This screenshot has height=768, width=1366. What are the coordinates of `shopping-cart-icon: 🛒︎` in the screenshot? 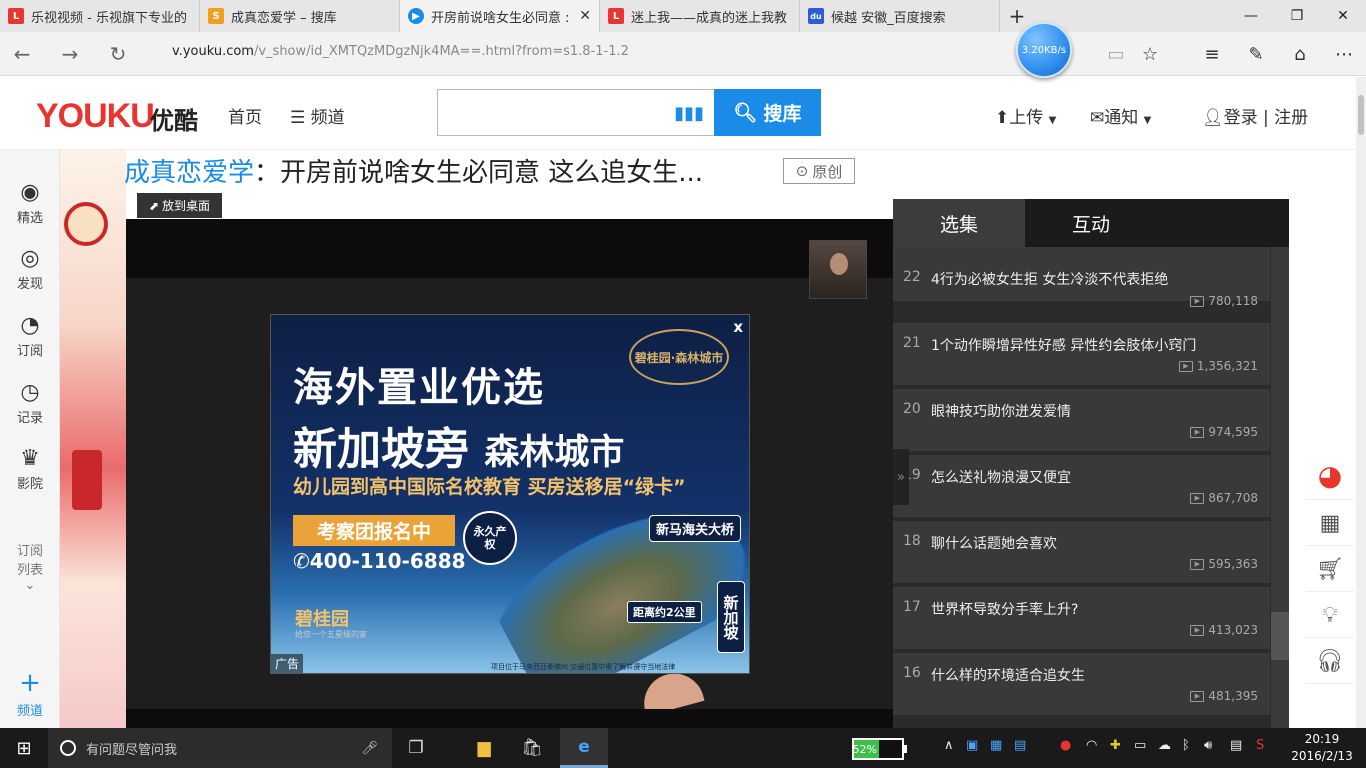 It's located at (1330, 570).